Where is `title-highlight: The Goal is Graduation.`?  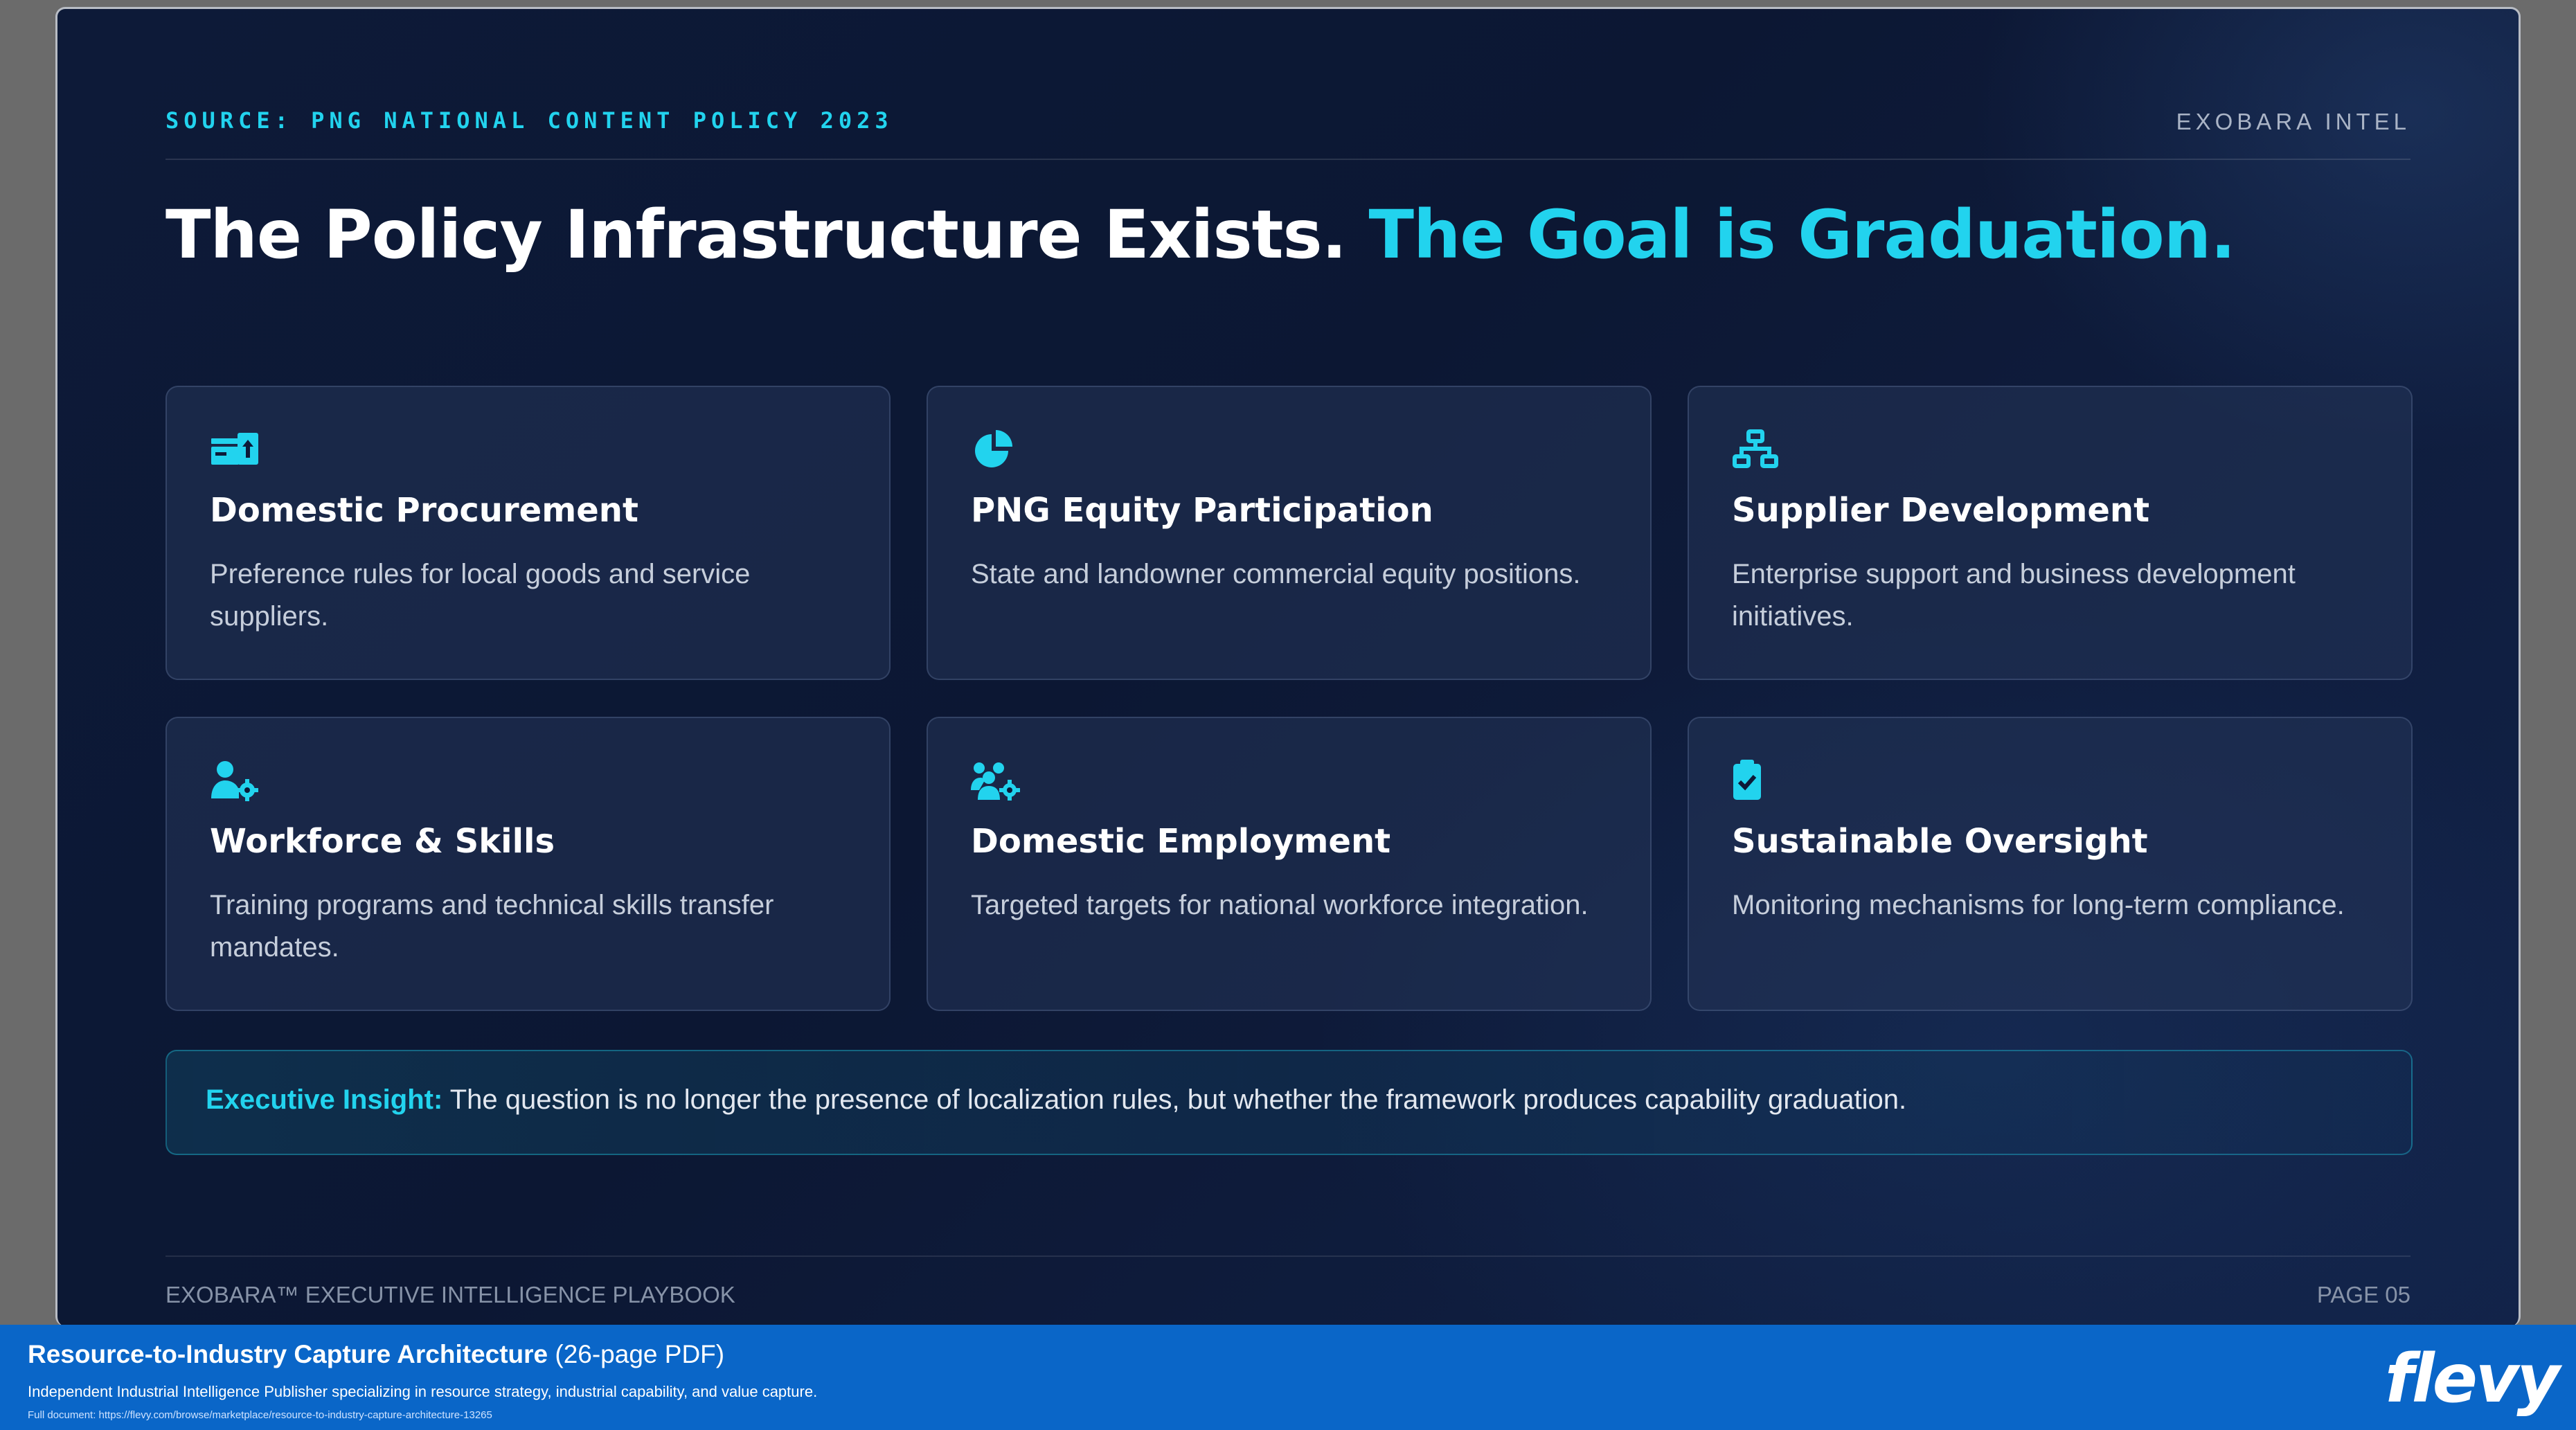
title-highlight: The Goal is Graduation. is located at coordinates (1802, 235).